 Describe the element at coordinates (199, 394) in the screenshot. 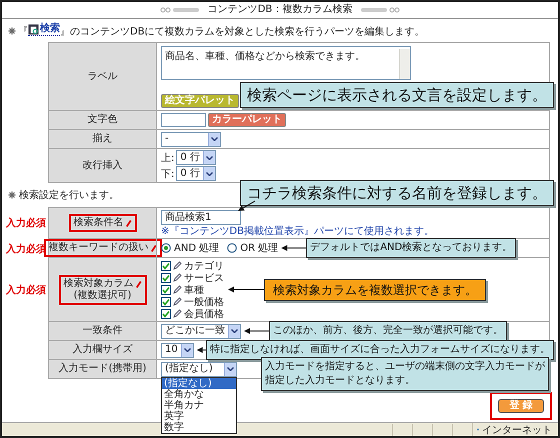

I see `dropdown-option: 全角かな` at that location.